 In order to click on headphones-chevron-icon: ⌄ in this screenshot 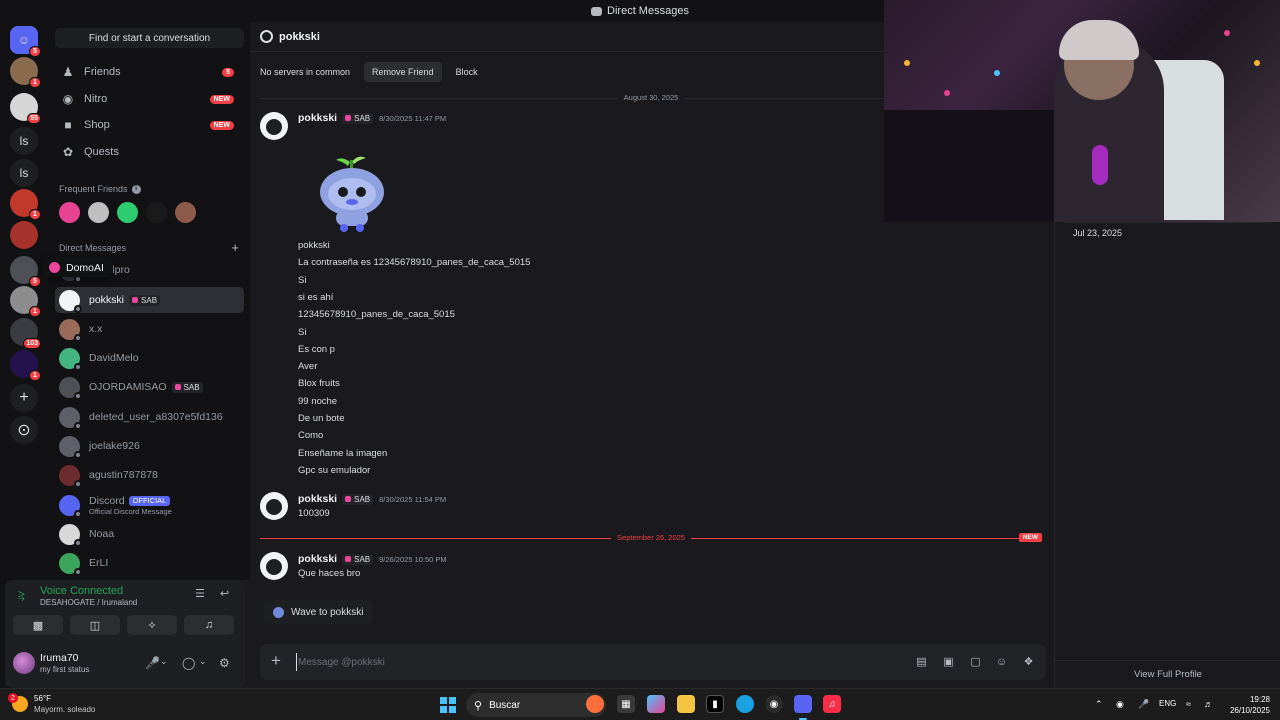, I will do `click(203, 661)`.